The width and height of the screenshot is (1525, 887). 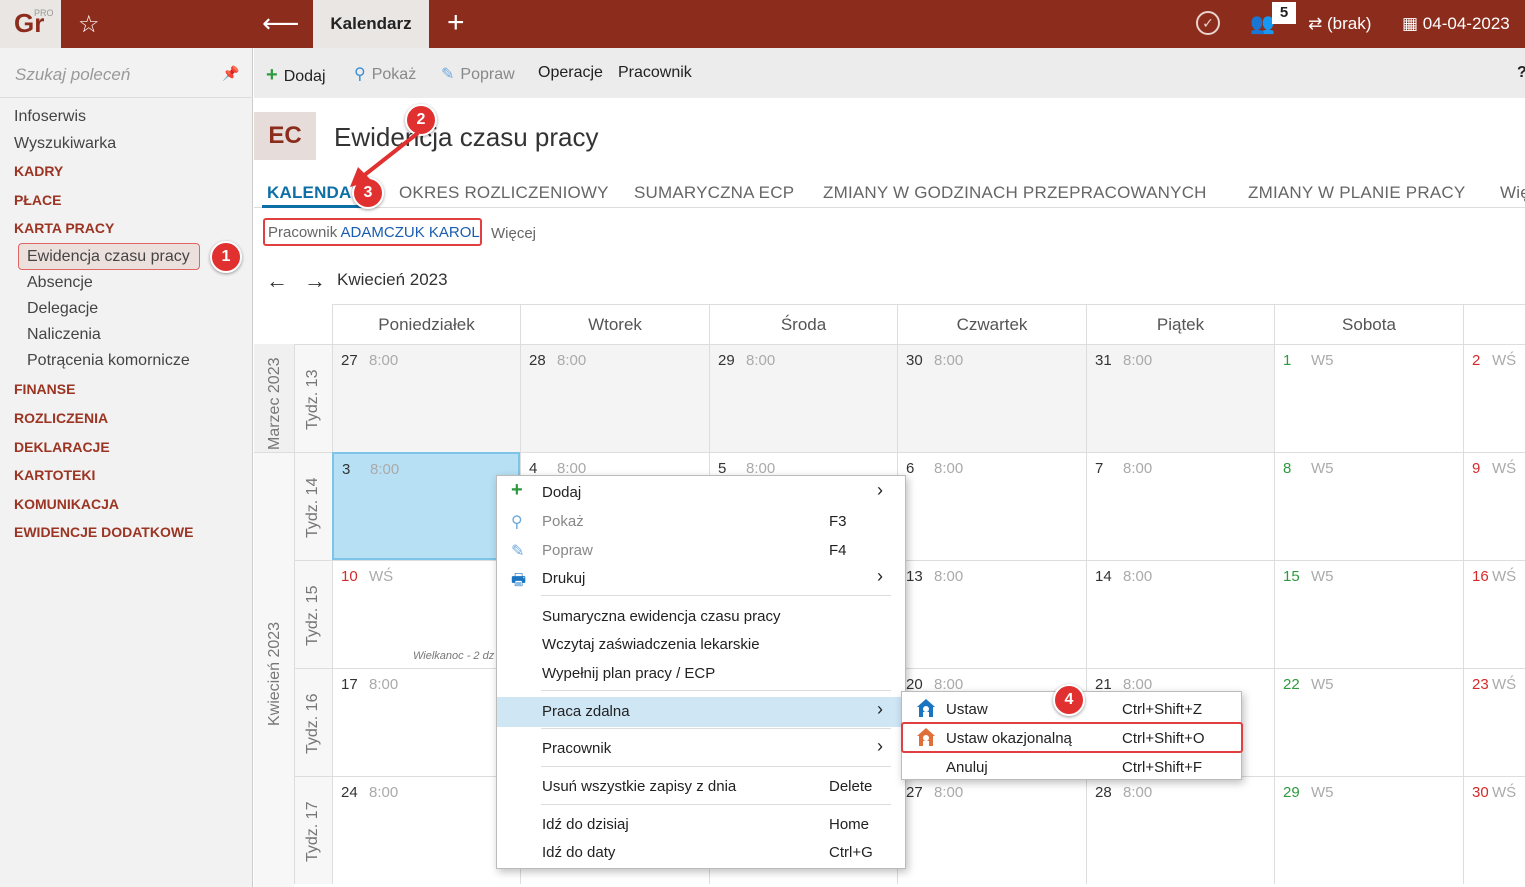 What do you see at coordinates (991, 506) in the screenshot?
I see `day-cell: 6 8:00` at bounding box center [991, 506].